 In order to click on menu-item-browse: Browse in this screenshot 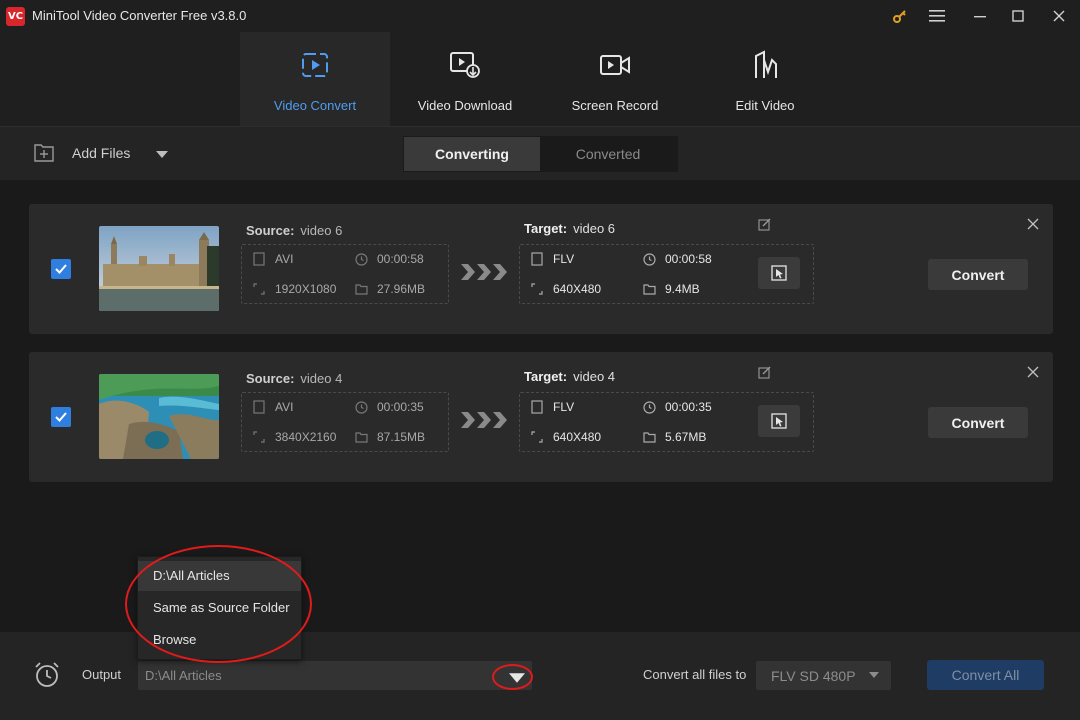, I will do `click(219, 640)`.